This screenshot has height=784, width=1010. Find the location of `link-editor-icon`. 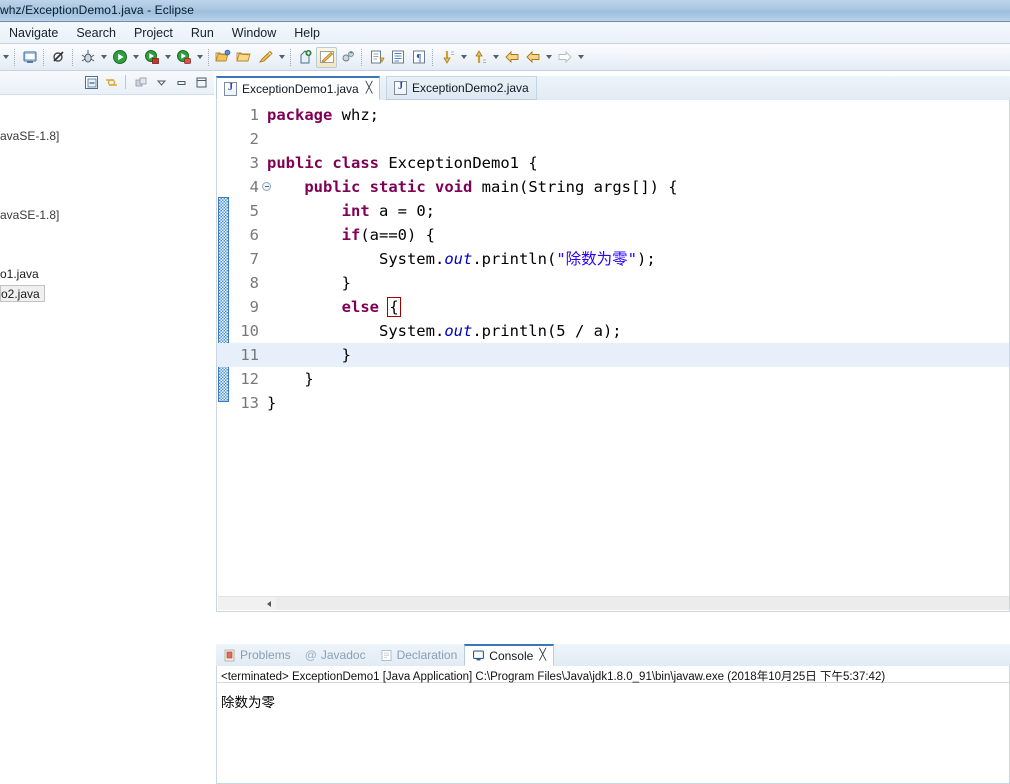

link-editor-icon is located at coordinates (347, 57).